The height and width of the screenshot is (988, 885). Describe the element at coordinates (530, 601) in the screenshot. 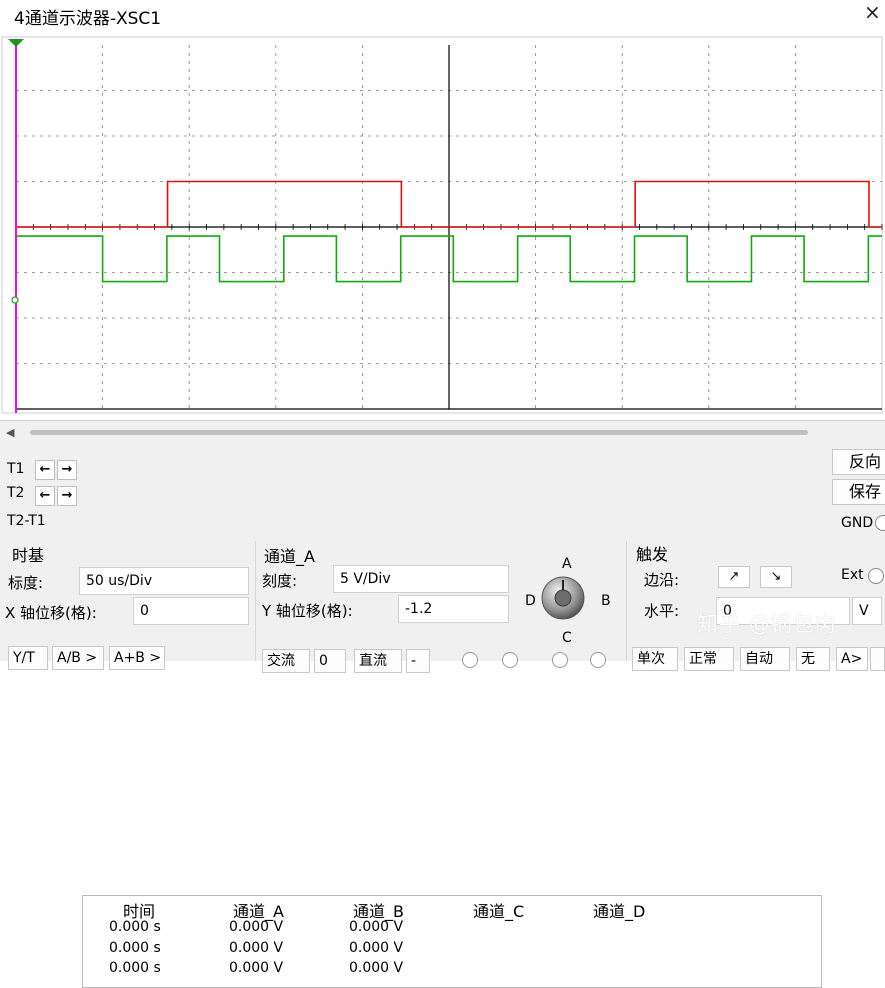

I see `knob-label-d: D` at that location.